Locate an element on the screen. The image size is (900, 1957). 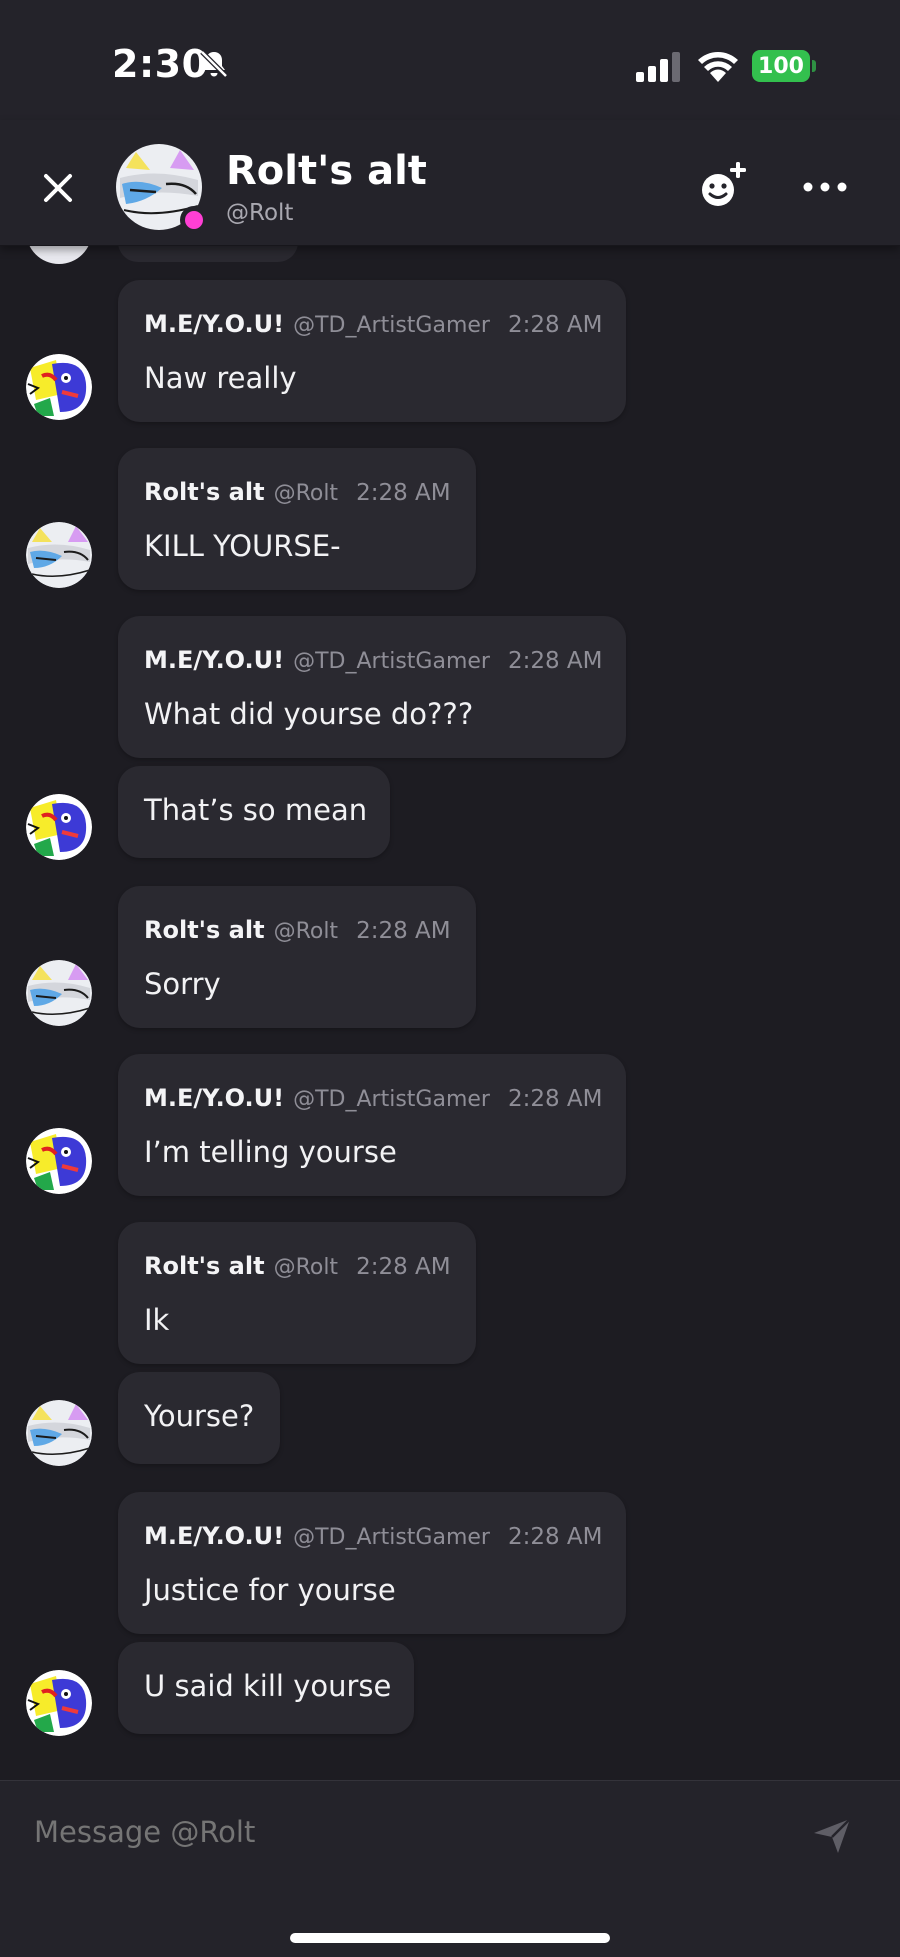
chat-header: Rolt's alt @Rolt is located at coordinates (450, 183).